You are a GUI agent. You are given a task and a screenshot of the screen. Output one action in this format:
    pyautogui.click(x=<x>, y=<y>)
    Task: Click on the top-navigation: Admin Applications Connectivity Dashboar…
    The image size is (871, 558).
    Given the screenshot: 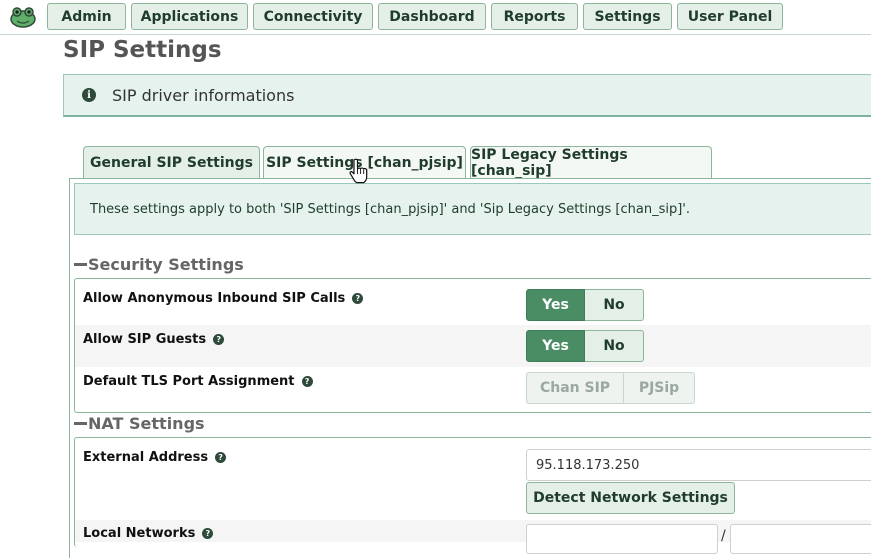 What is the action you would take?
    pyautogui.click(x=435, y=17)
    